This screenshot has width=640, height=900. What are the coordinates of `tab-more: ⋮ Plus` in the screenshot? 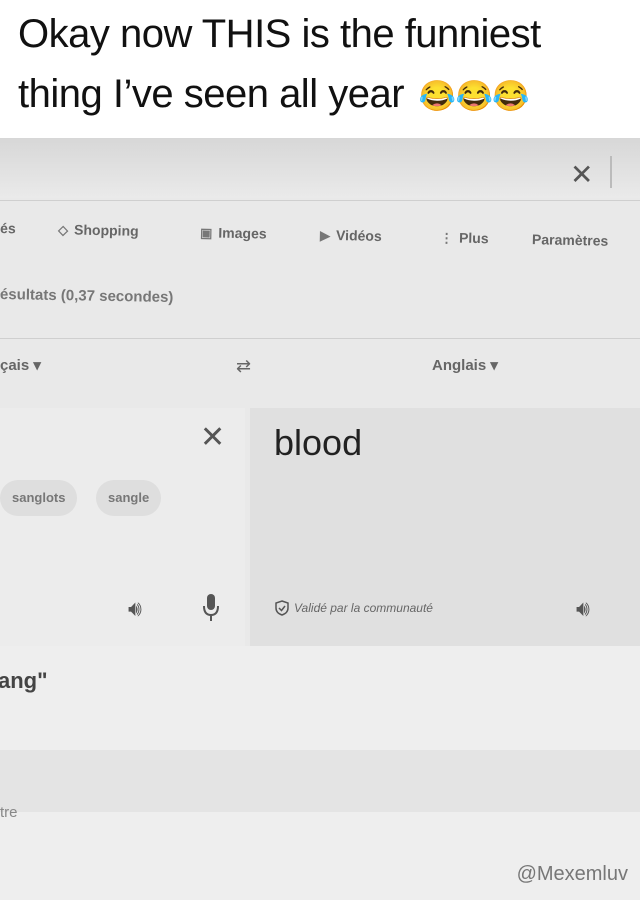 It's located at (464, 238).